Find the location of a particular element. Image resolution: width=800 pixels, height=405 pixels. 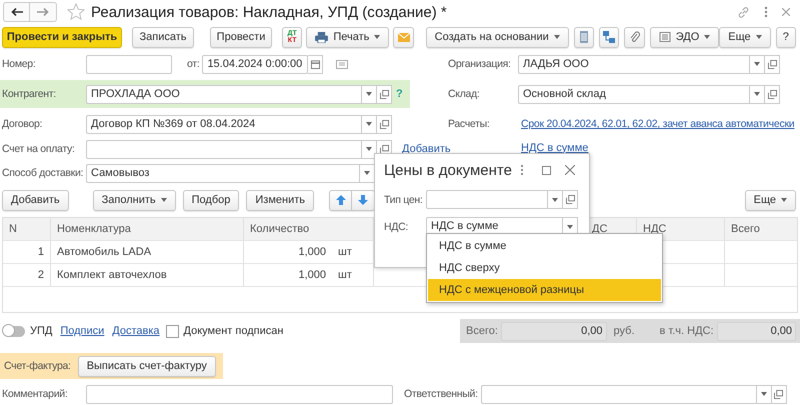

structure-button is located at coordinates (609, 37).